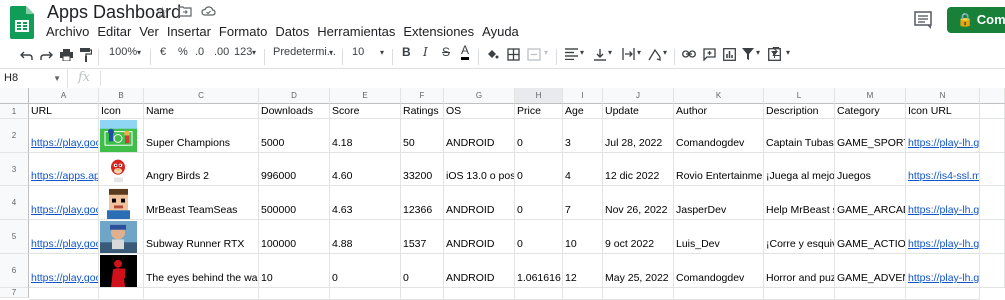  Describe the element at coordinates (583, 203) in the screenshot. I see `cell-age: 7` at that location.